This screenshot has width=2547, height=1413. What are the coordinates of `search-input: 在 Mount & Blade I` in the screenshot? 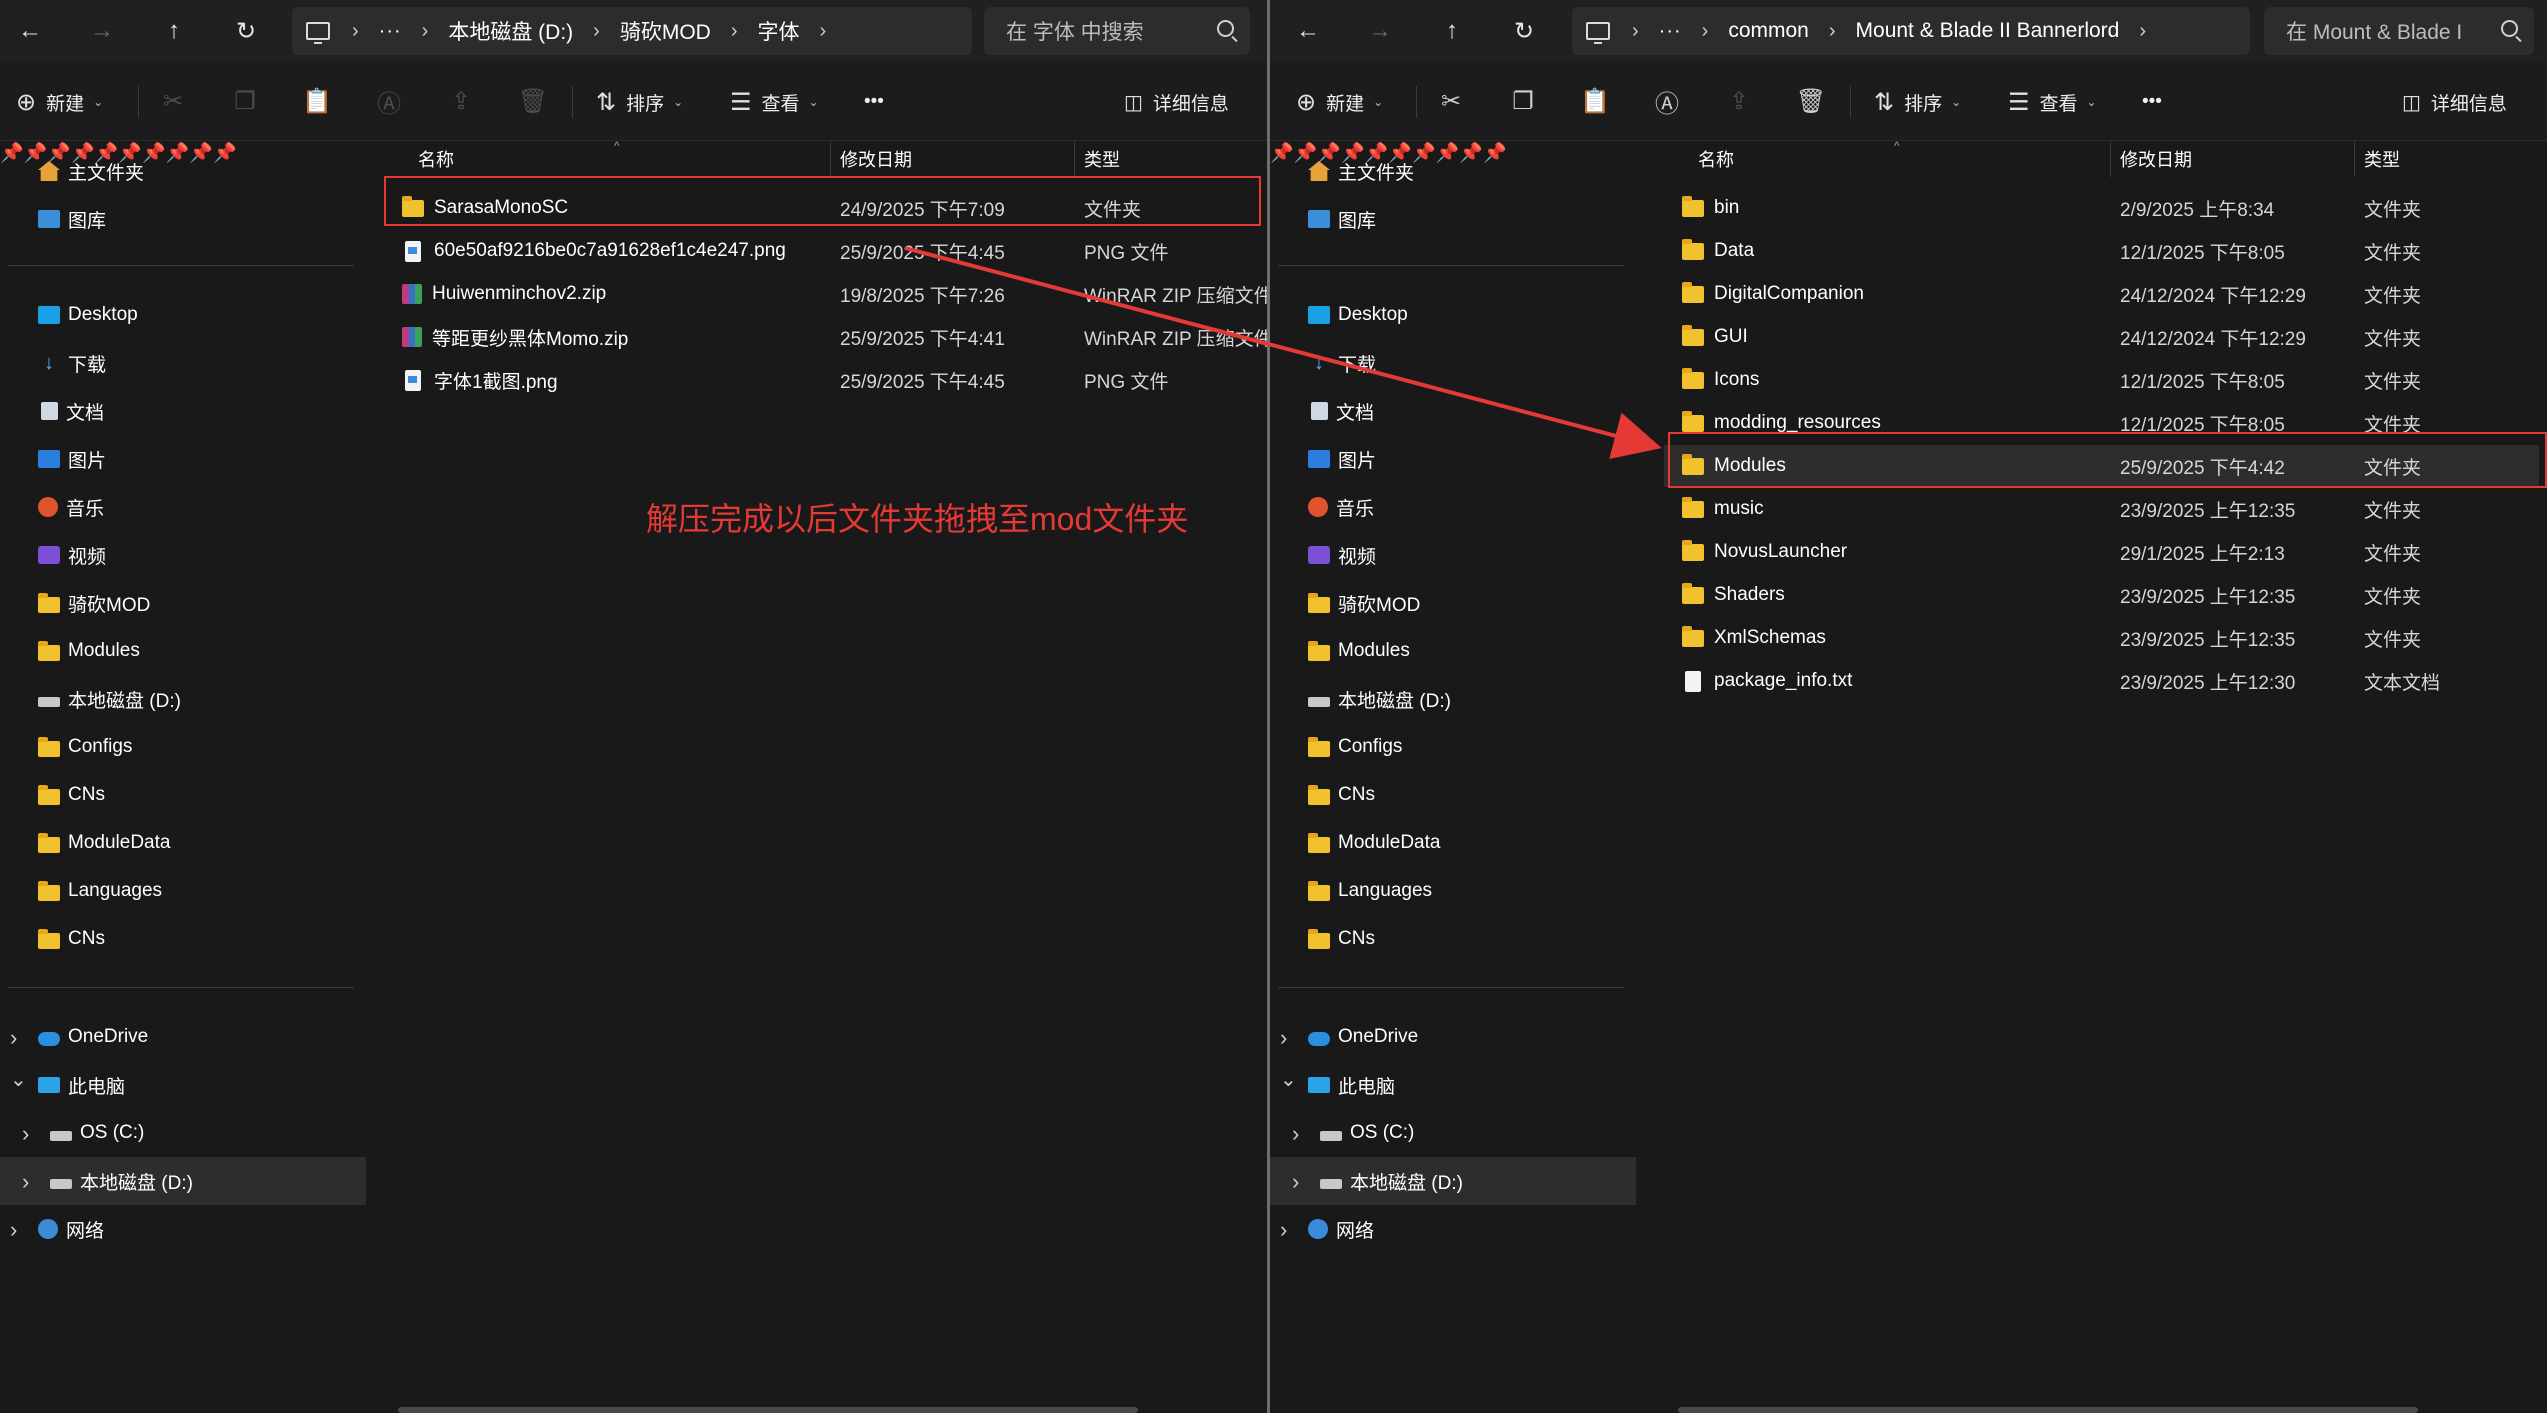 It's located at (2399, 31).